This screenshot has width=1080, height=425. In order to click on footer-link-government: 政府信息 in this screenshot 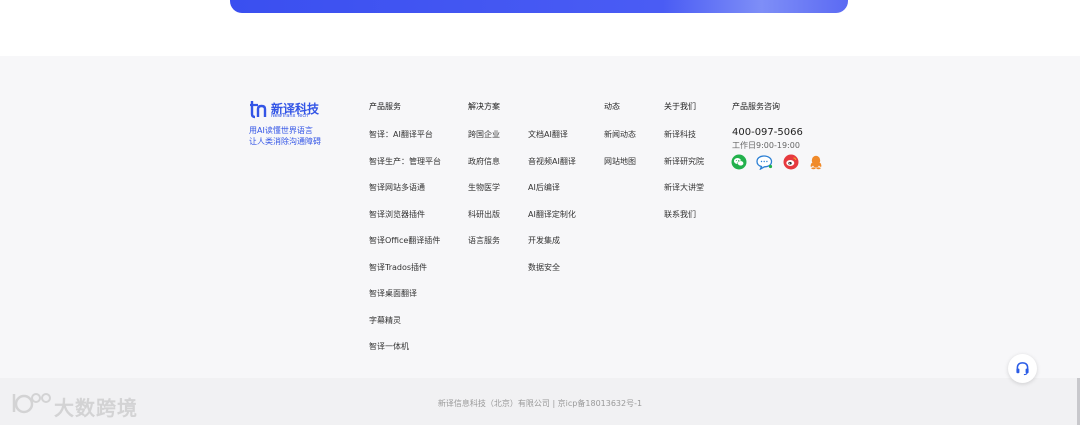, I will do `click(484, 161)`.